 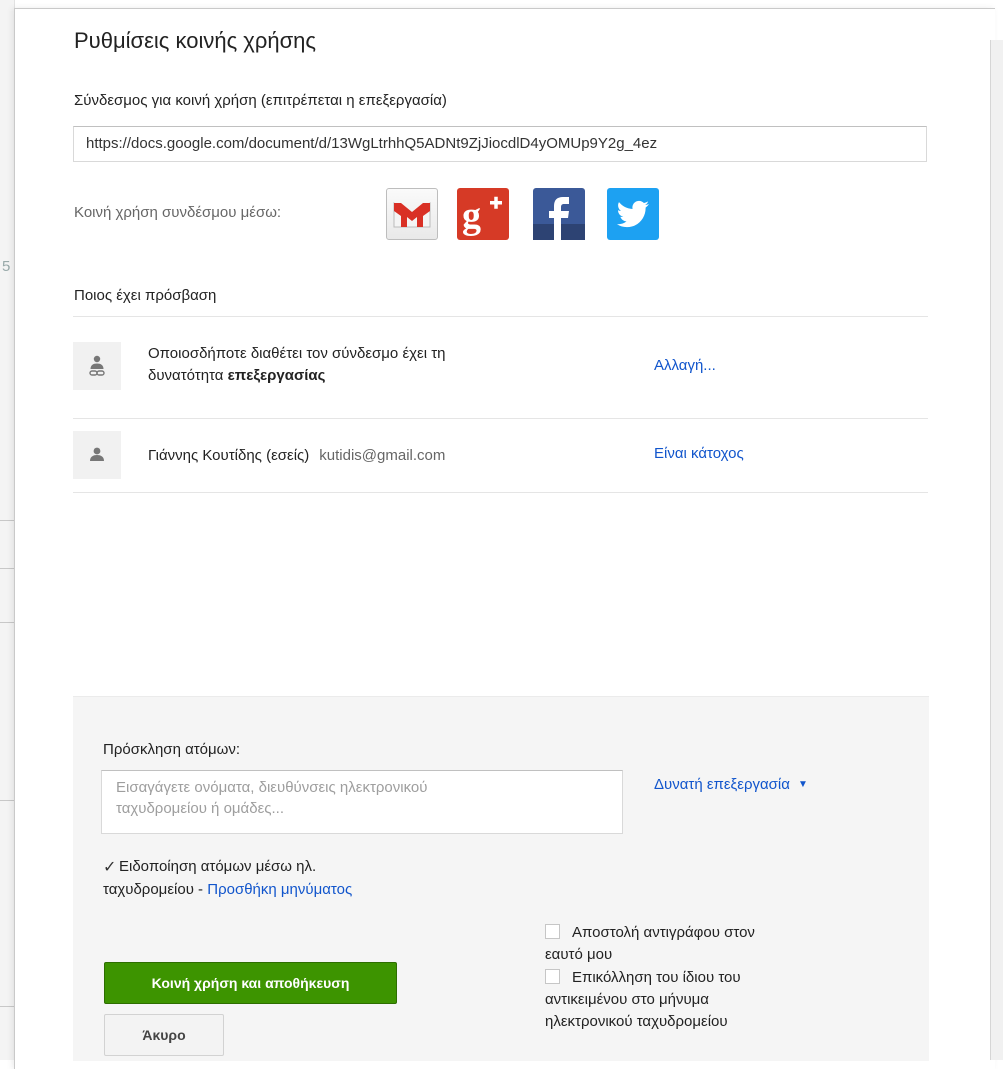 What do you see at coordinates (188, 375) in the screenshot?
I see `link-access-prefix: δυνατότητα` at bounding box center [188, 375].